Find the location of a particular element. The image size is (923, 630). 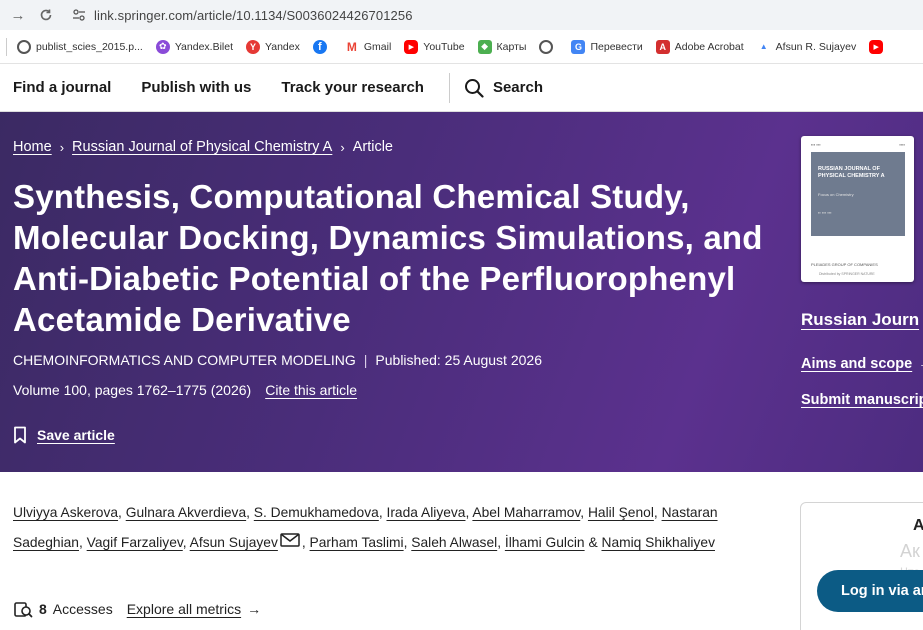

cite-article-link: Cite this article is located at coordinates (311, 390).